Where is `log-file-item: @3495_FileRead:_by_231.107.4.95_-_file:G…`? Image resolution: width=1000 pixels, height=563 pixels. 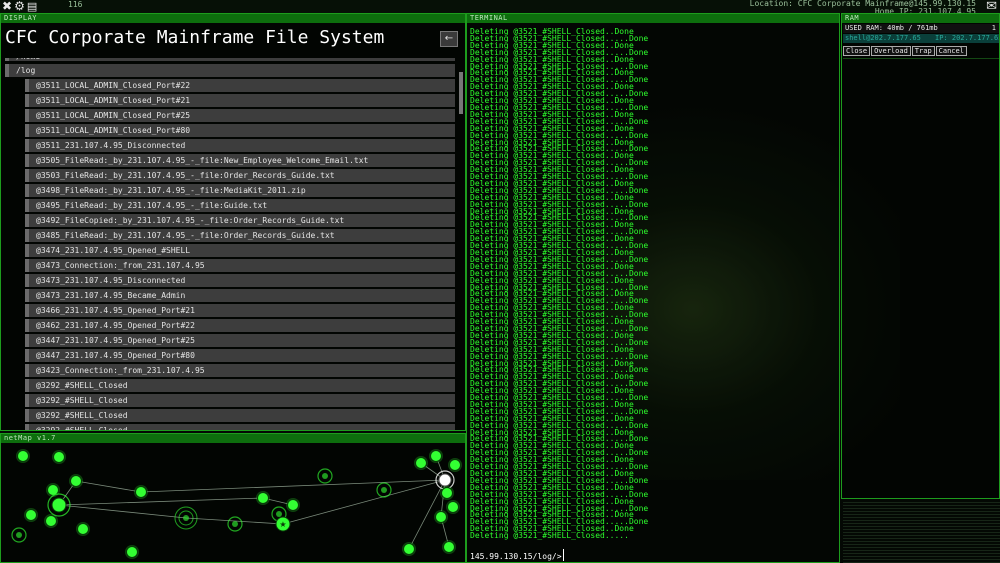
log-file-item: @3495_FileRead:_by_231.107.4.95_-_file:G… is located at coordinates (240, 205).